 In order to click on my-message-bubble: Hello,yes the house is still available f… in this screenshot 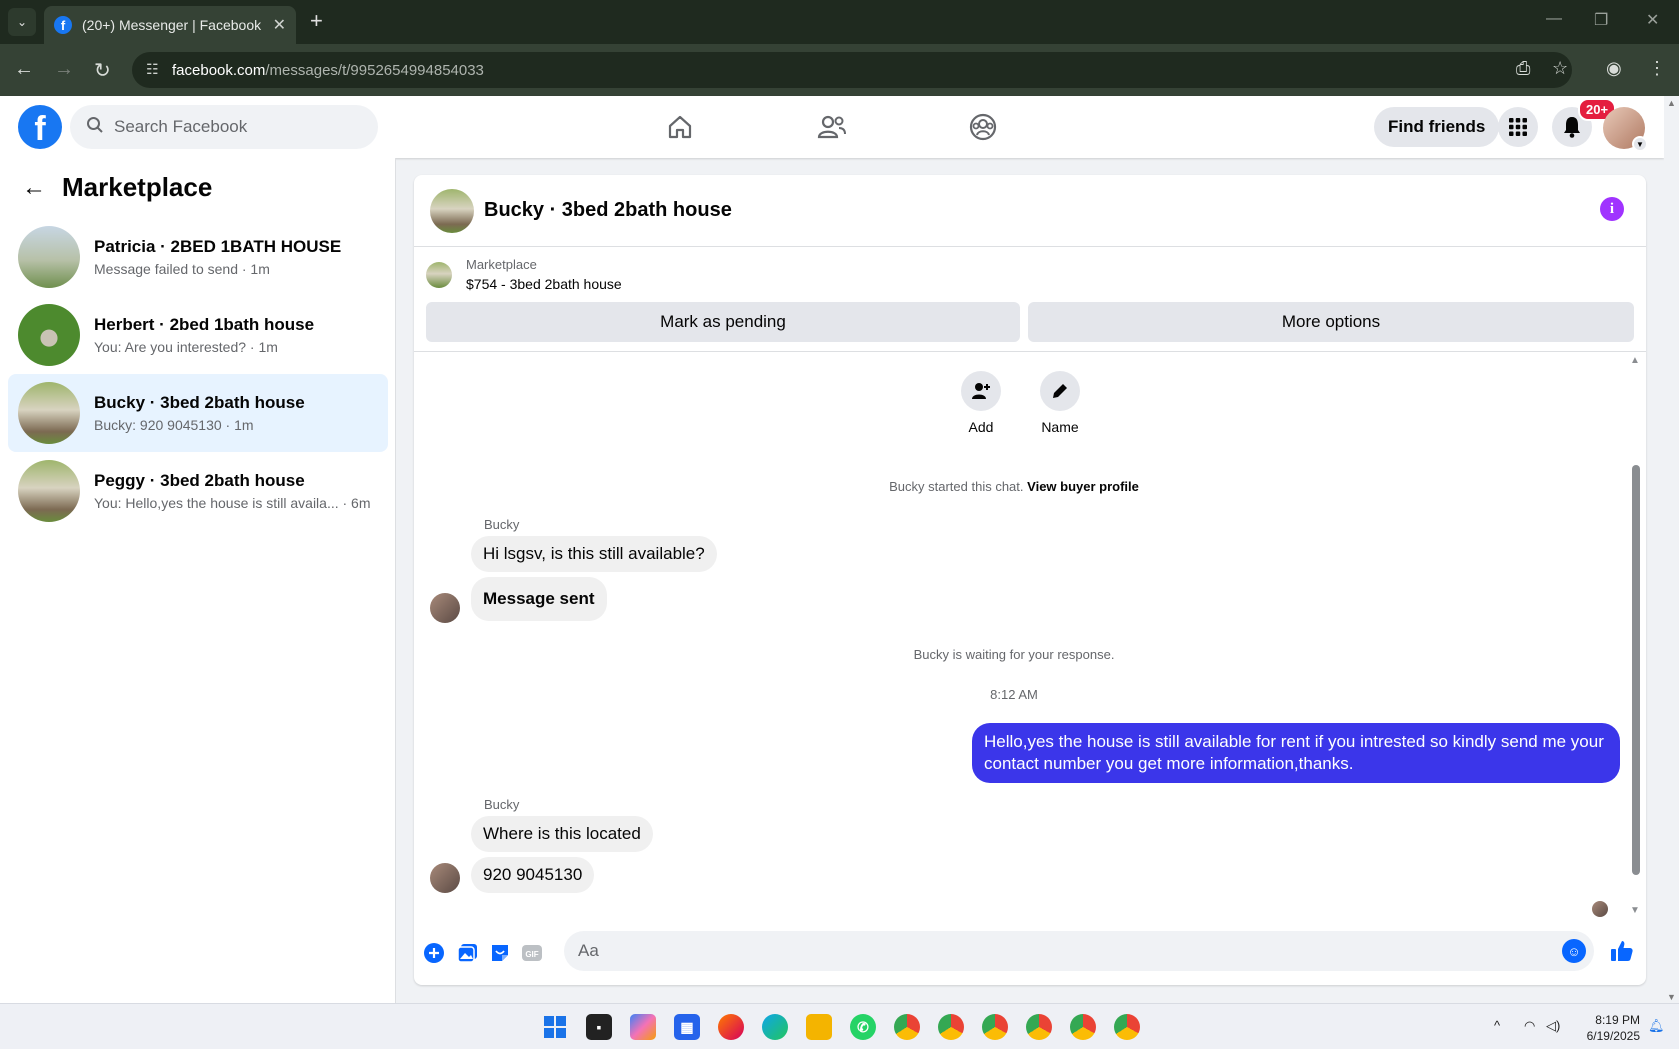, I will do `click(1296, 753)`.